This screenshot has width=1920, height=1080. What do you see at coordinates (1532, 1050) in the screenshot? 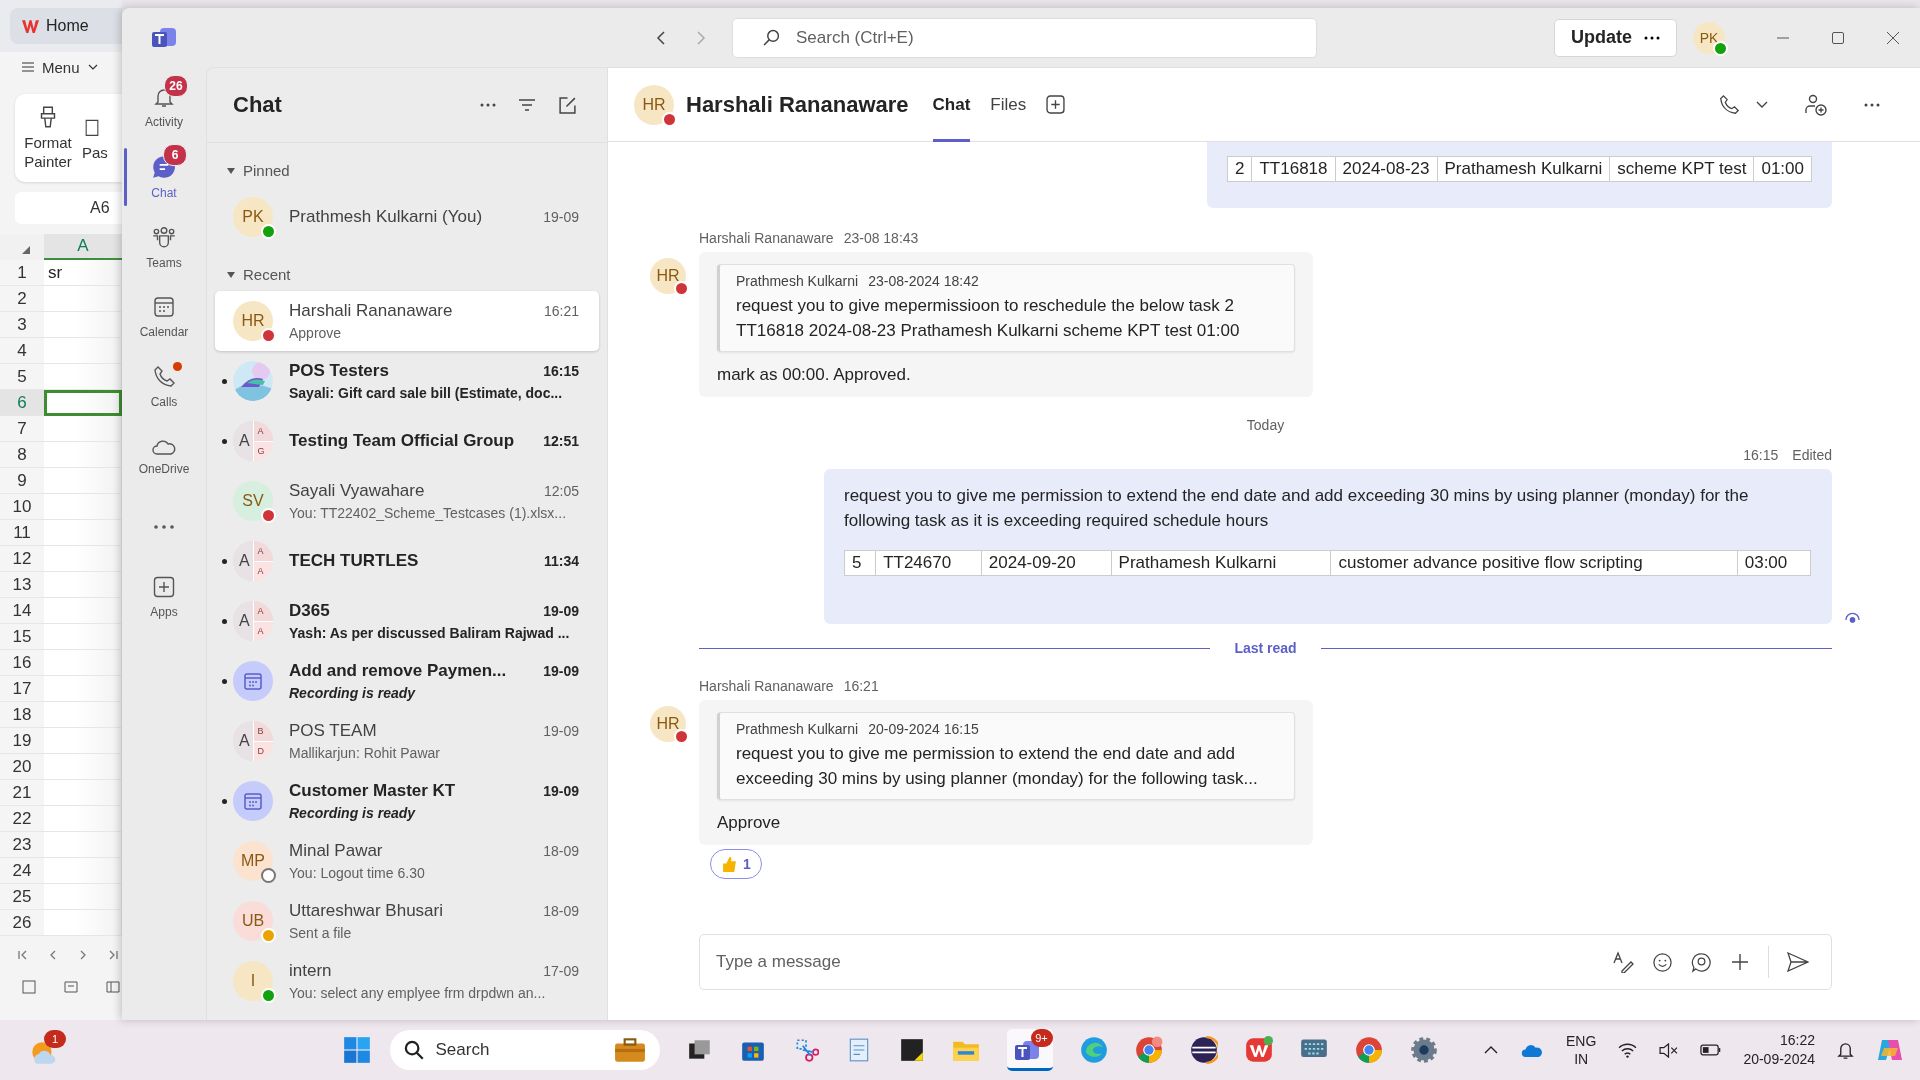
I see `cloud-icon` at bounding box center [1532, 1050].